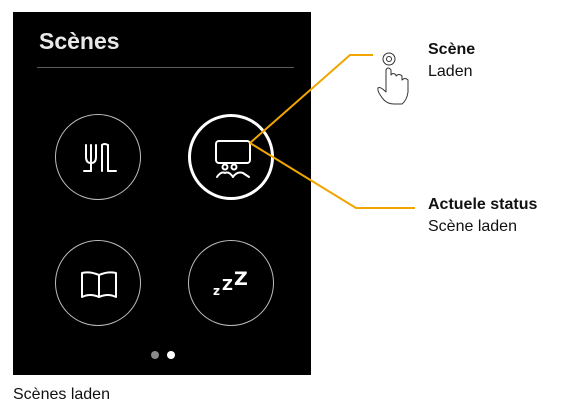 Image resolution: width=574 pixels, height=407 pixels. I want to click on touch-hand-icon, so click(393, 78).